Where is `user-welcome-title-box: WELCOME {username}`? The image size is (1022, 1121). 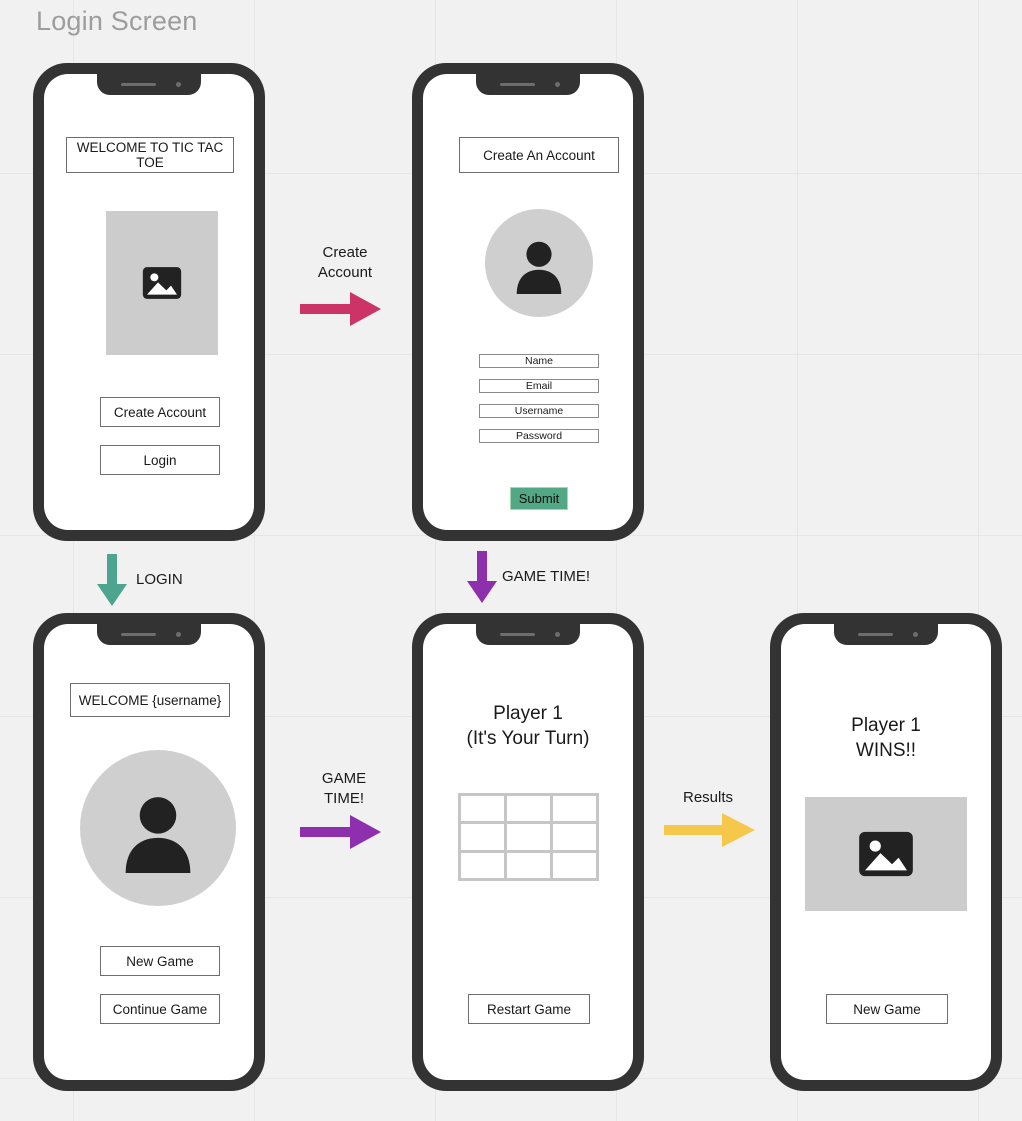
user-welcome-title-box: WELCOME {username} is located at coordinates (150, 700).